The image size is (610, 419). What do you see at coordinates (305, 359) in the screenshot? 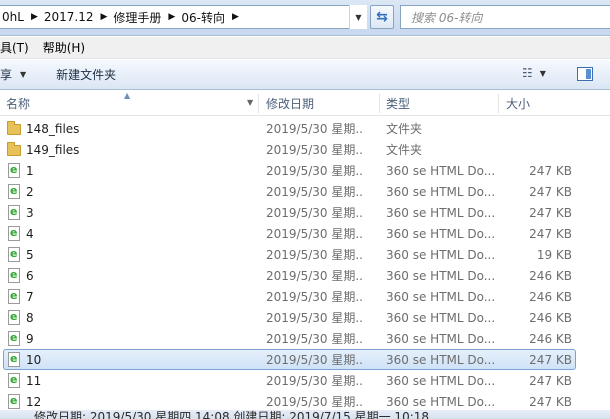
I see `file-row: 10 2019/5/30 星期... 360 se HTML Do... 247 KB` at bounding box center [305, 359].